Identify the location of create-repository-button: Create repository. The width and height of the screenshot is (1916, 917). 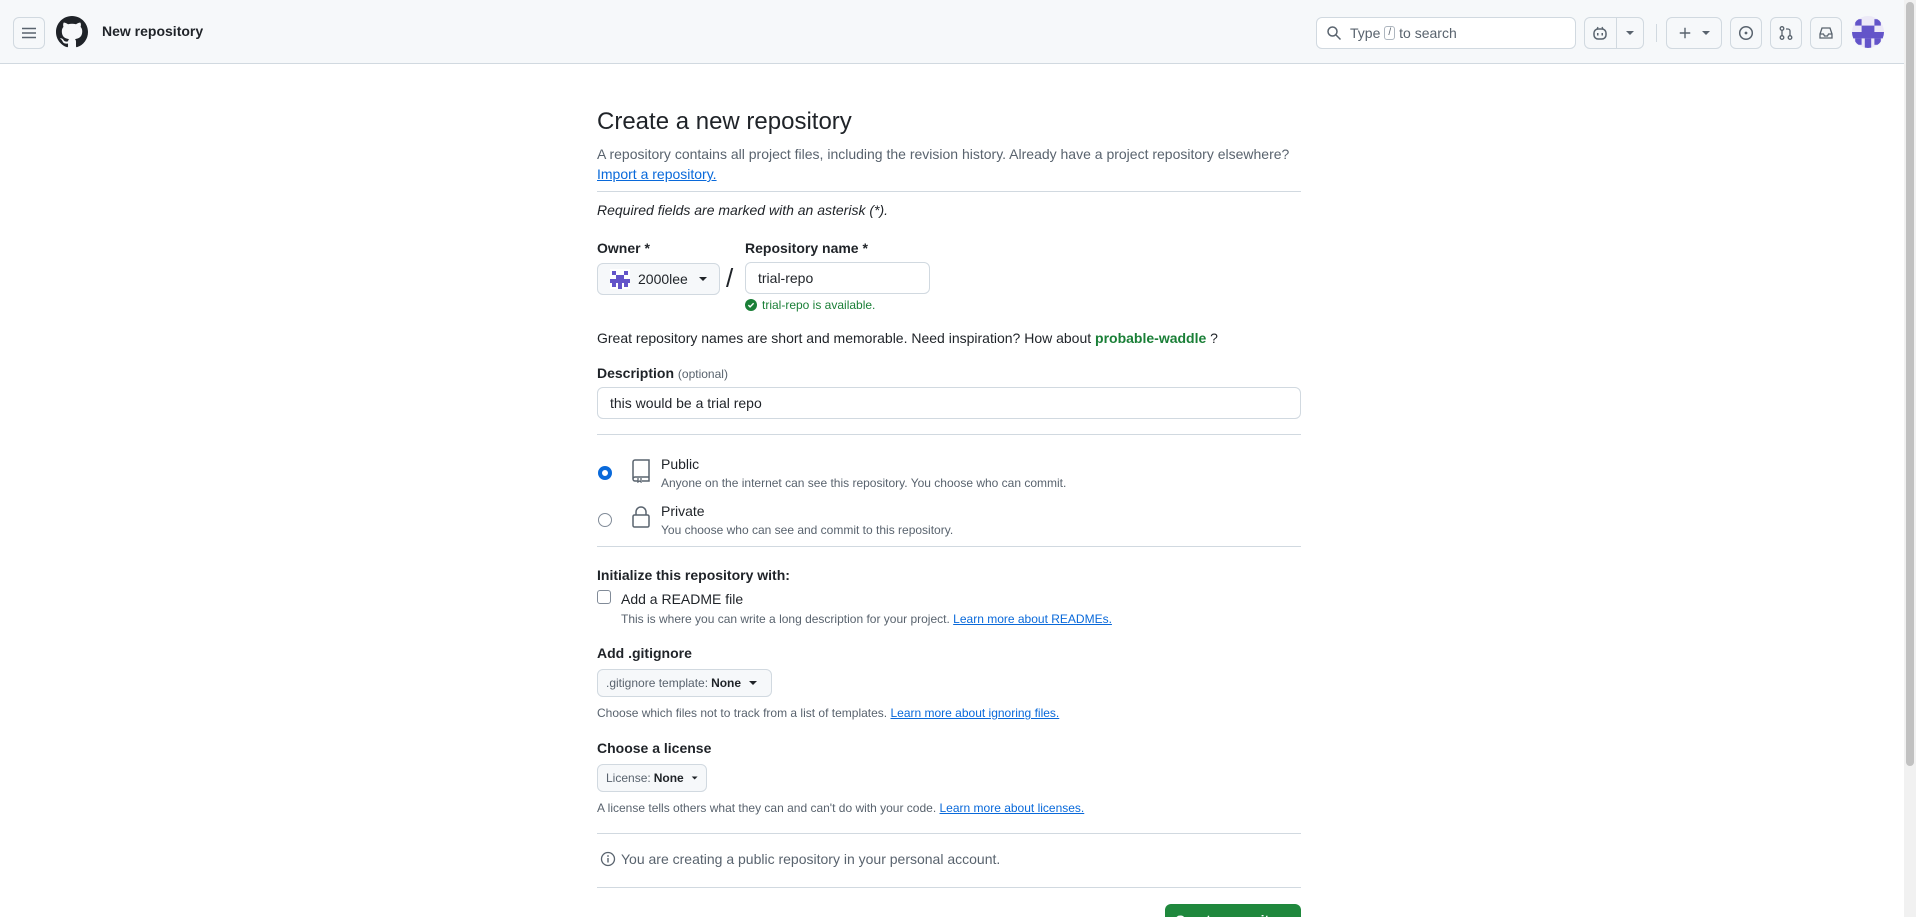
(1233, 910).